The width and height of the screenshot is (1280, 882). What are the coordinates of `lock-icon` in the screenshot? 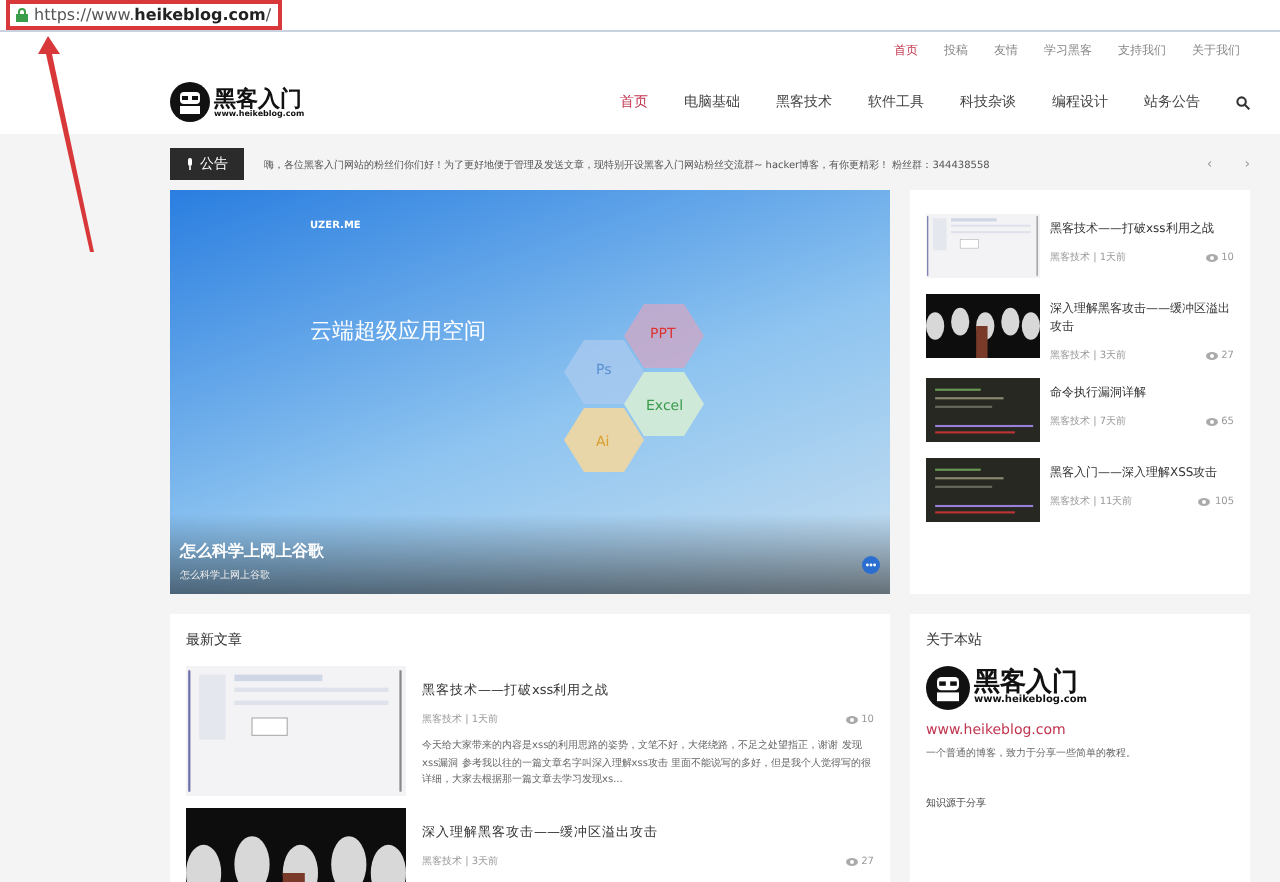 It's located at (22, 15).